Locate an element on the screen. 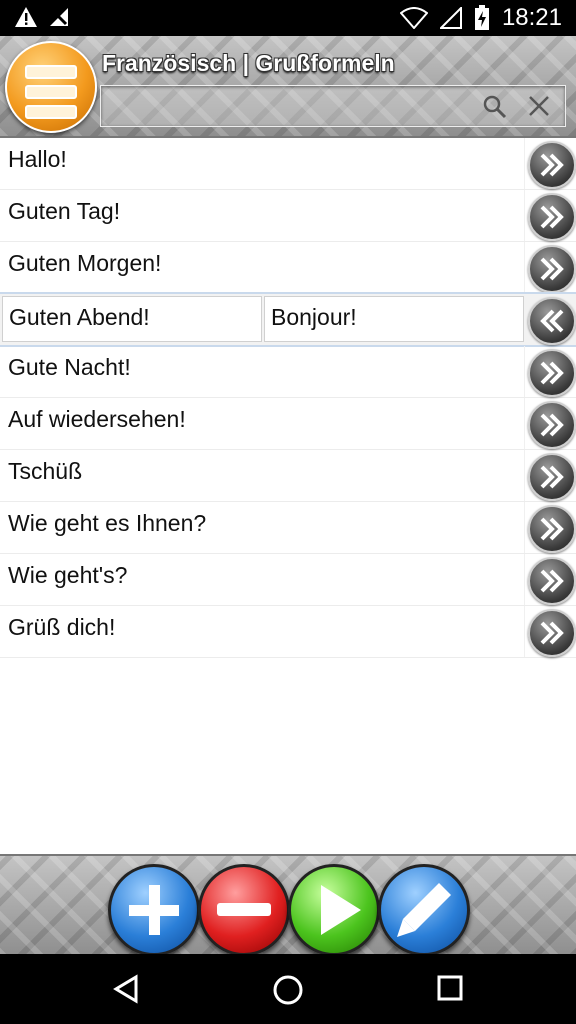  list-item: Guten Morgen! is located at coordinates (288, 268).